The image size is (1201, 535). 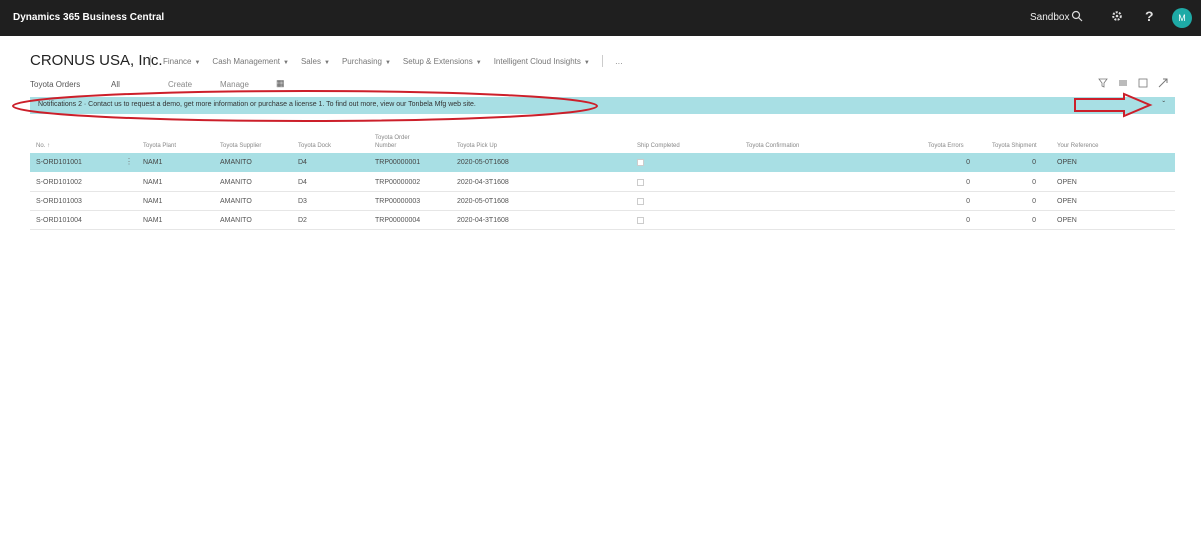 I want to click on column-header: Toyota Shipment, so click(x=1014, y=146).